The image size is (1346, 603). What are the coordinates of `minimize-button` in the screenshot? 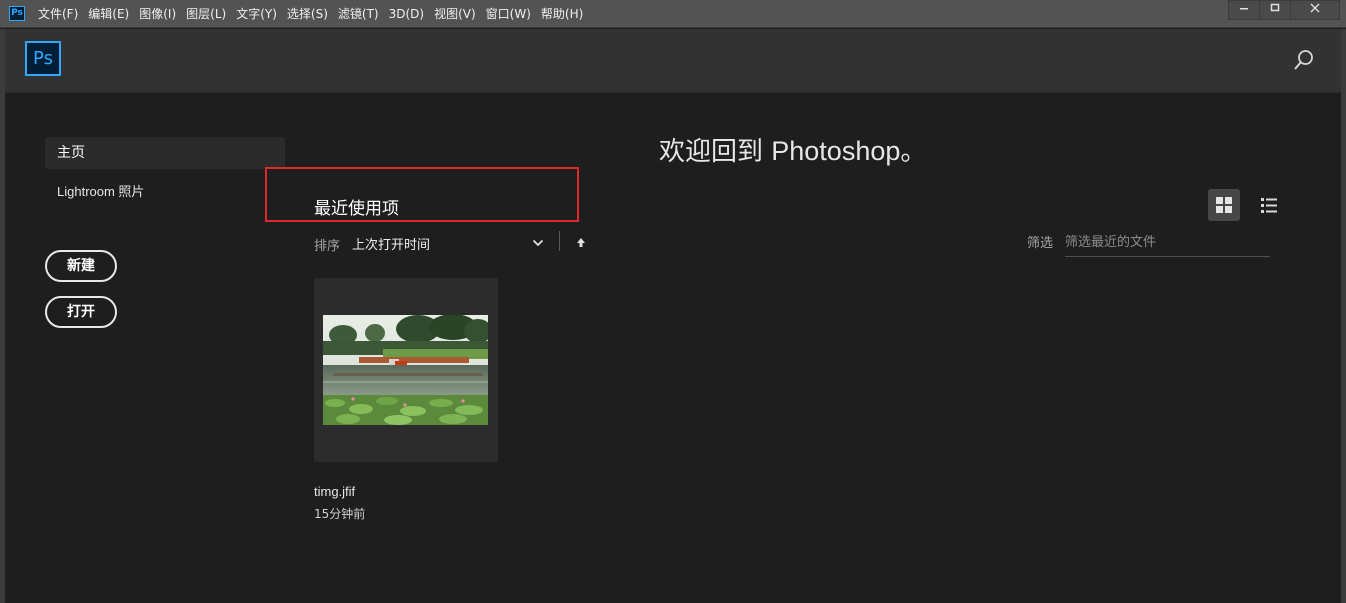 It's located at (1244, 10).